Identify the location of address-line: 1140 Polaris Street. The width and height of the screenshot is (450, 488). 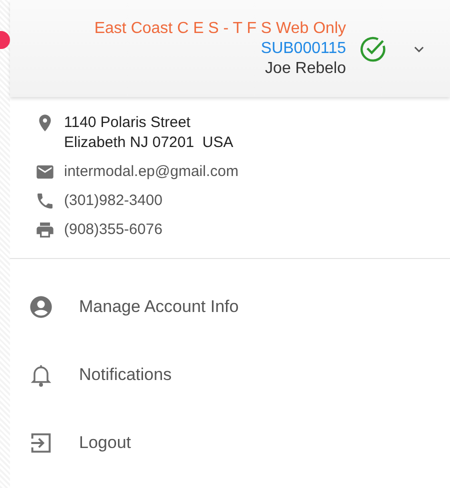
(128, 123).